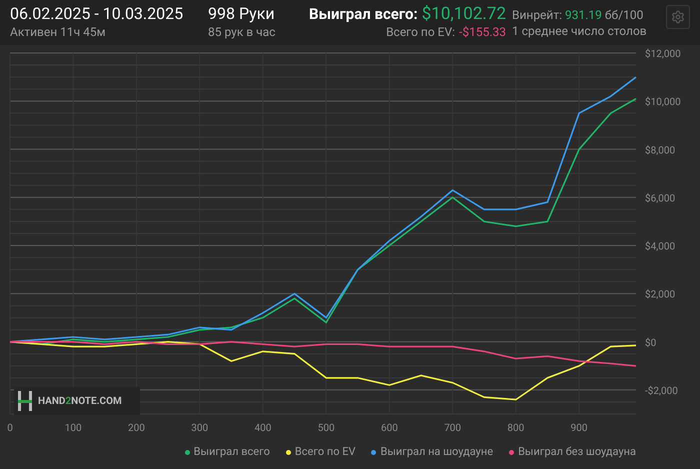 This screenshot has width=700, height=469. Describe the element at coordinates (73, 428) in the screenshot. I see `x-tick-label: 100` at that location.